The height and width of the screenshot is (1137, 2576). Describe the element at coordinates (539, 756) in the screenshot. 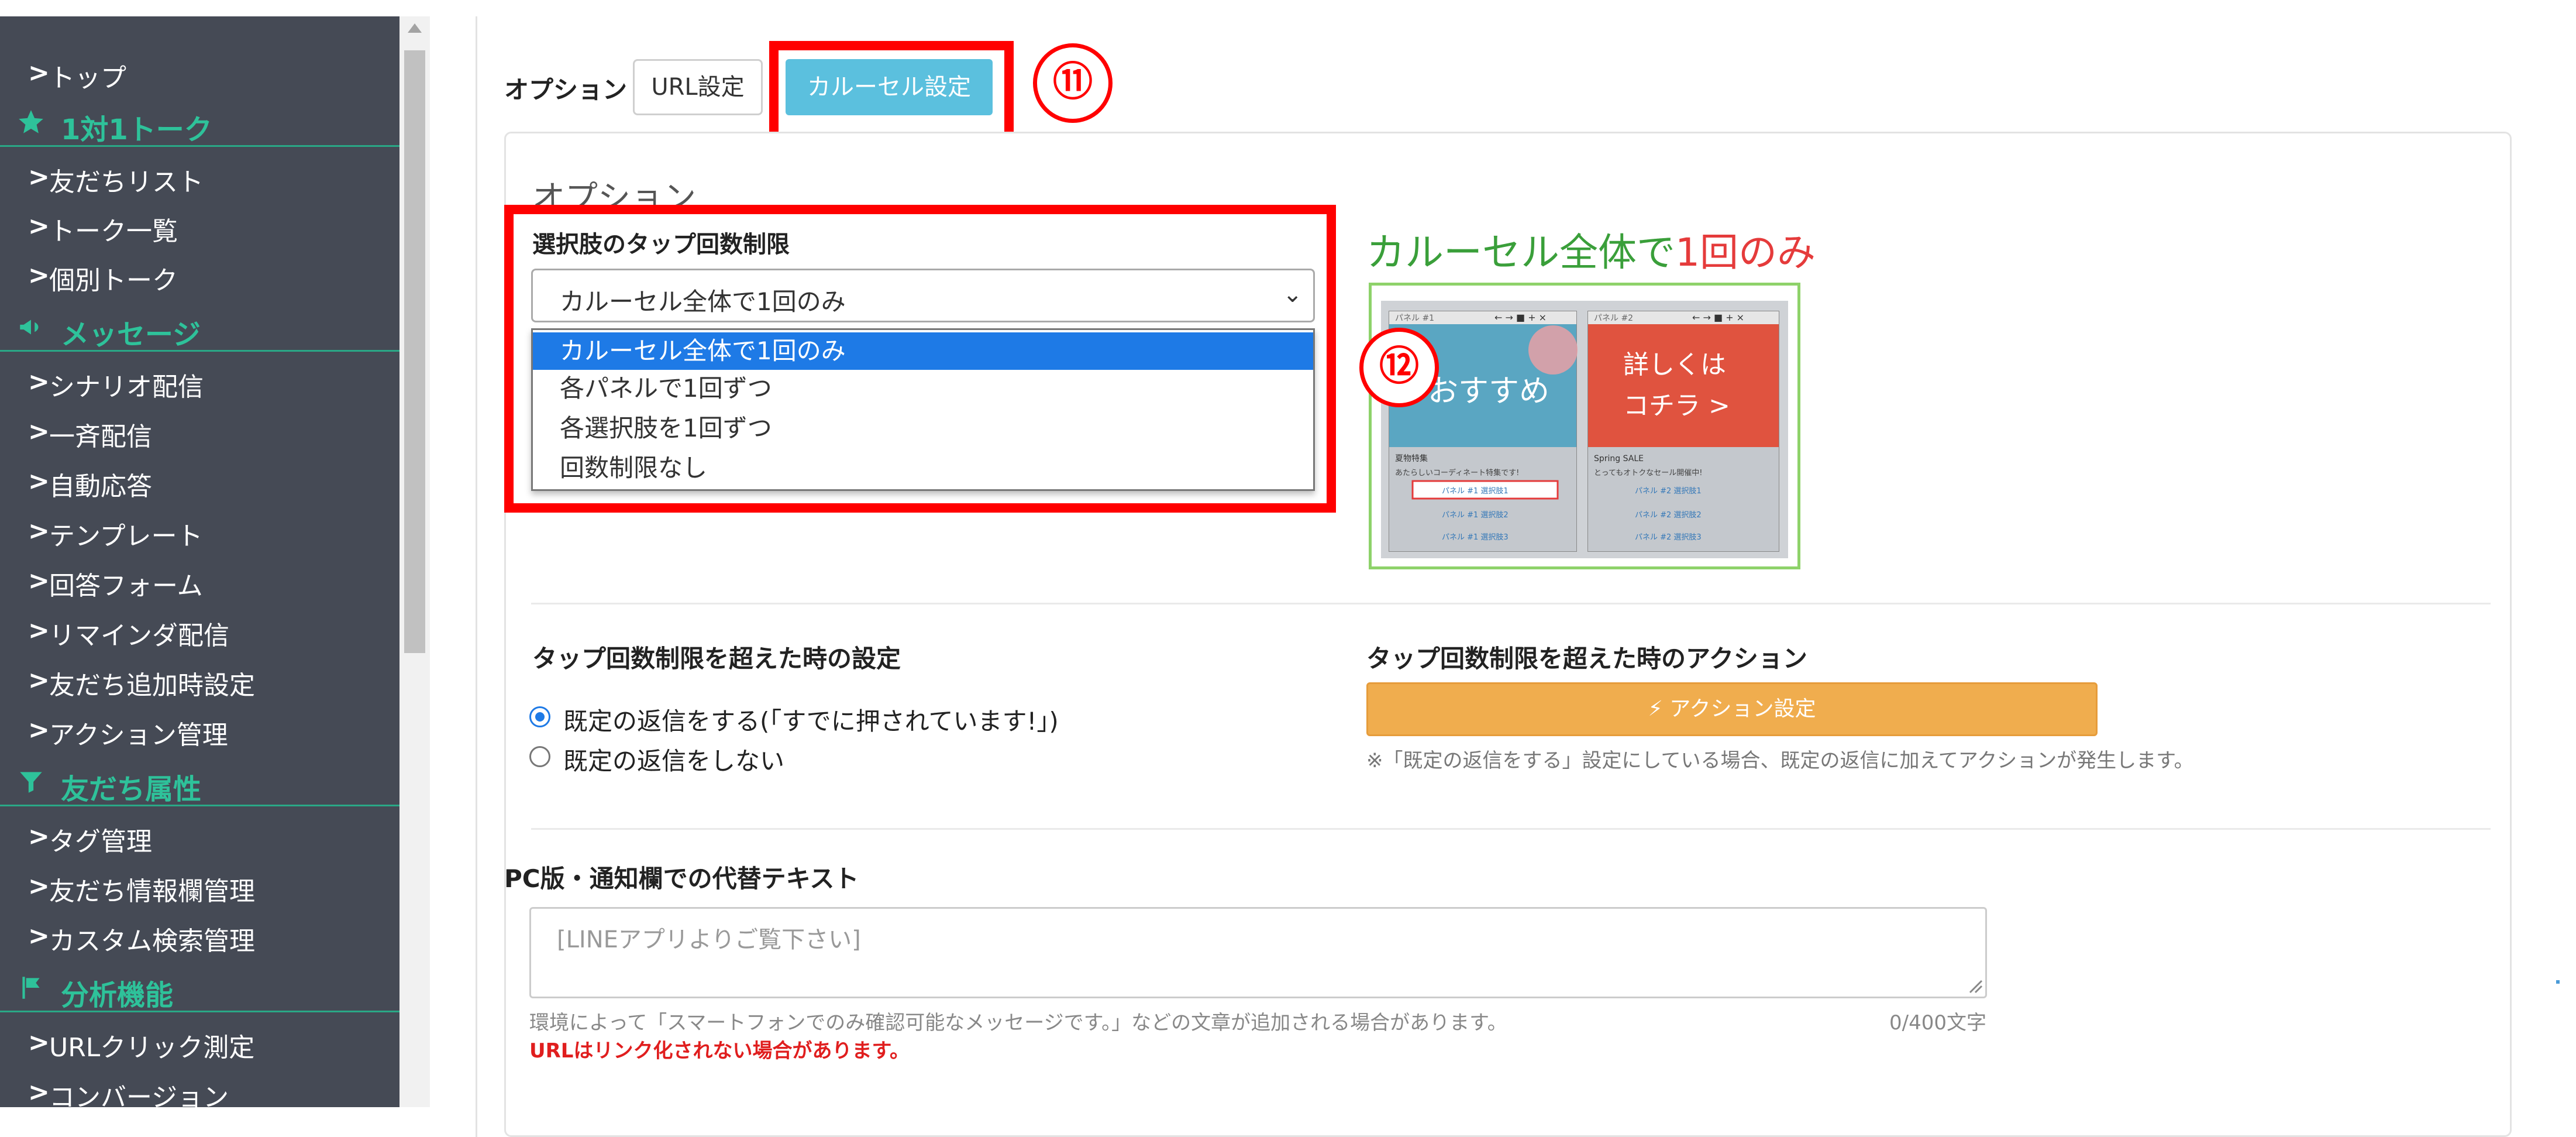

I see `radio-button` at that location.